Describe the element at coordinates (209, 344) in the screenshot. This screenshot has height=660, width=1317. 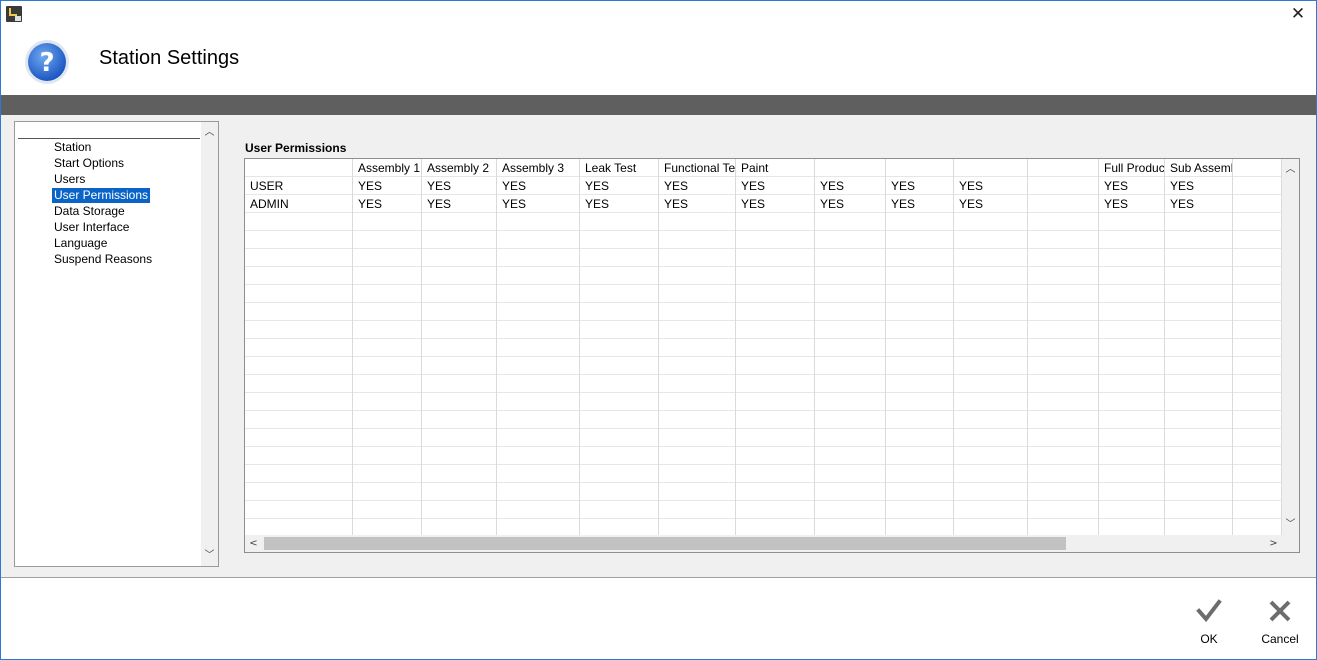
I see `tree-scrollbar: ︿ ﹀` at that location.